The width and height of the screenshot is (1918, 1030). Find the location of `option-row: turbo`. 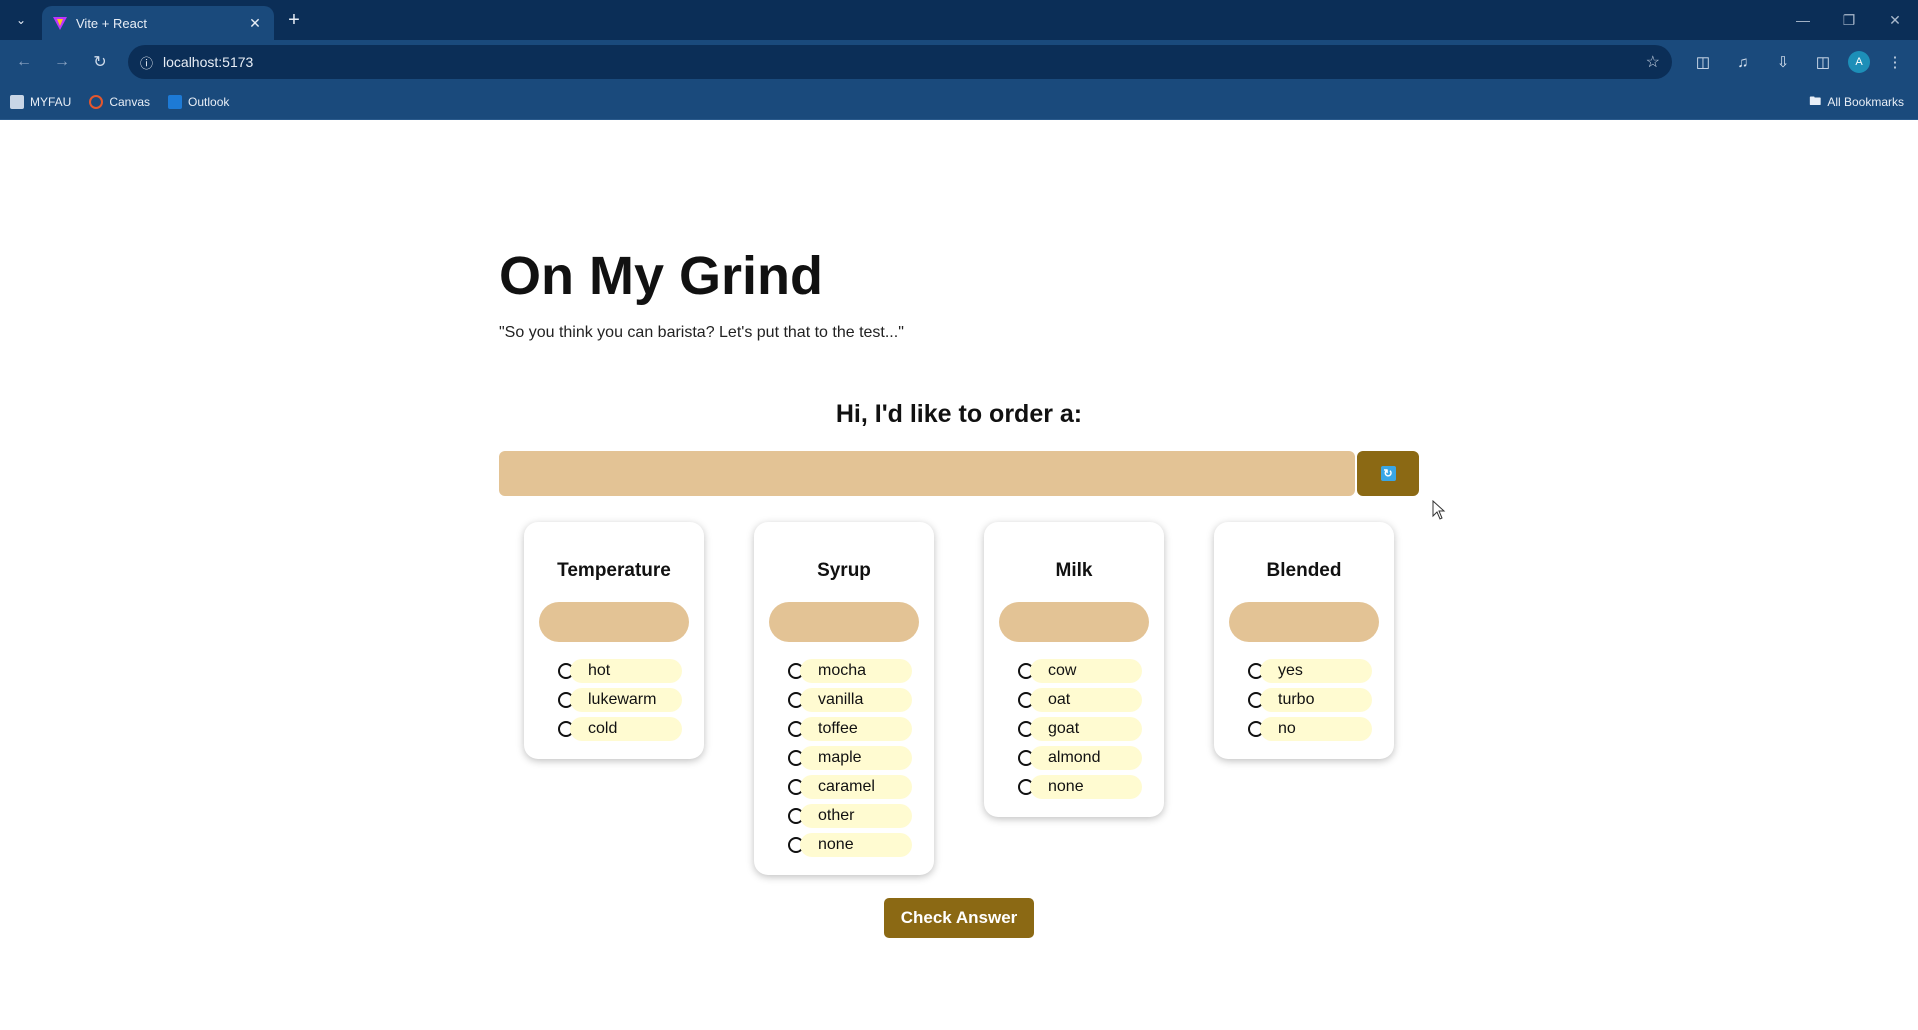

option-row: turbo is located at coordinates (1321, 699).